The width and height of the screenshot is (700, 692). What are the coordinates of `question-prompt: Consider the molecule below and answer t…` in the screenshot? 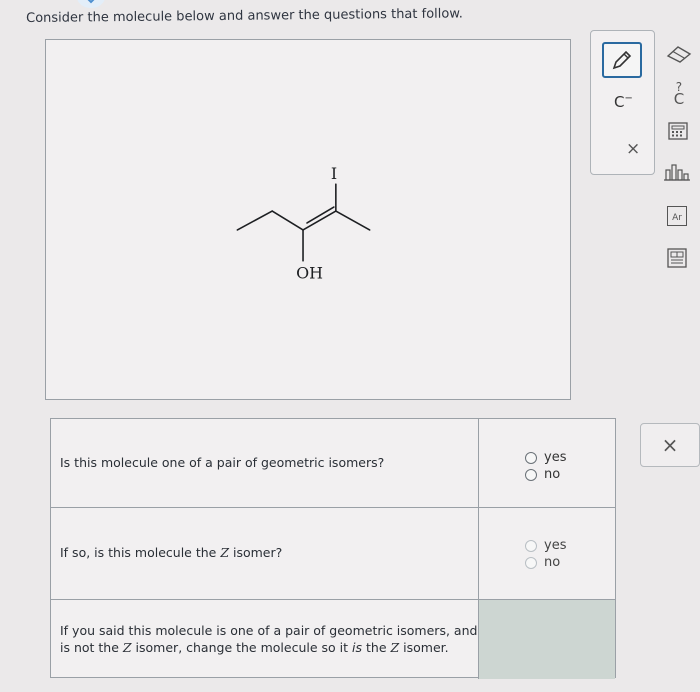 It's located at (244, 16).